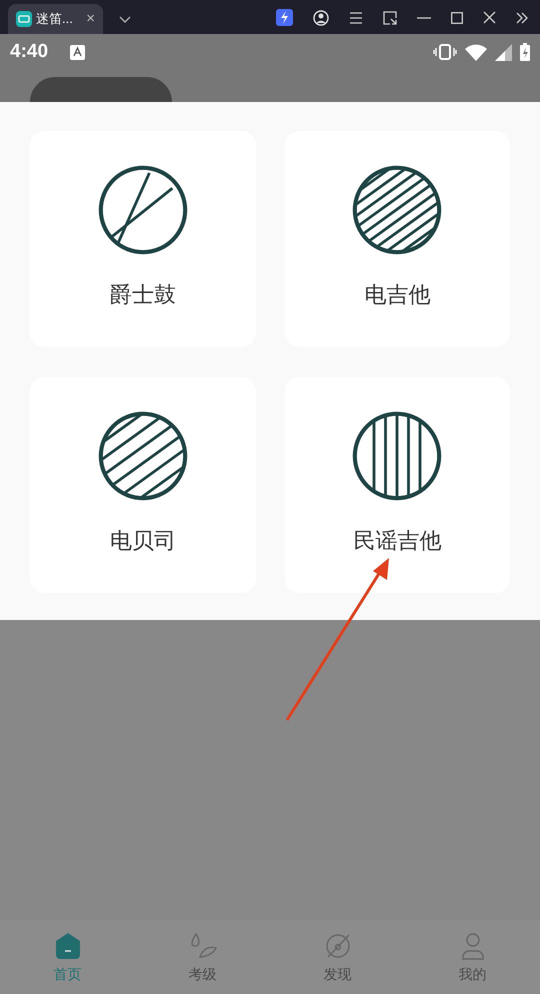  I want to click on wifi-icon, so click(476, 52).